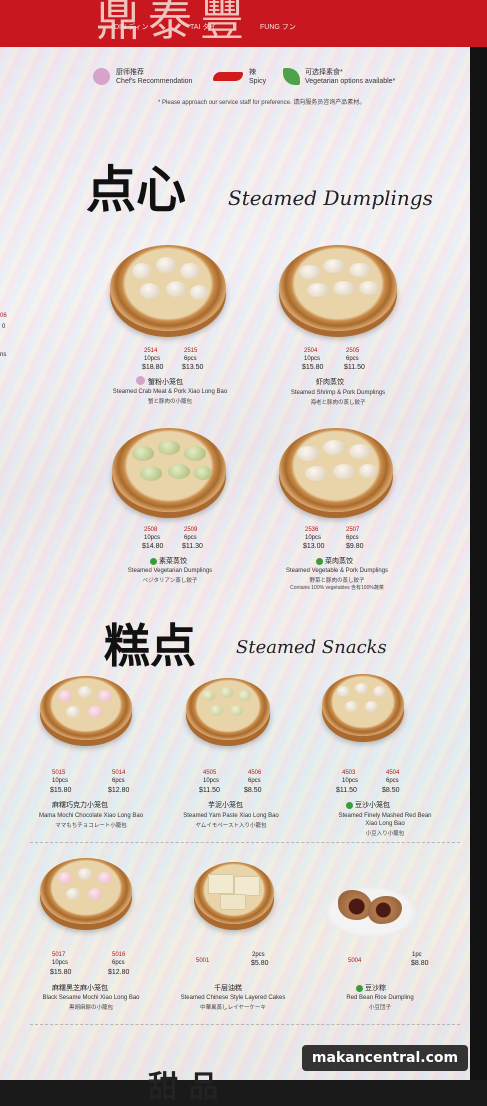 The width and height of the screenshot is (487, 1106). What do you see at coordinates (80, 988) in the screenshot?
I see `item-name-cn: 麻糬黑芝麻小笼包` at bounding box center [80, 988].